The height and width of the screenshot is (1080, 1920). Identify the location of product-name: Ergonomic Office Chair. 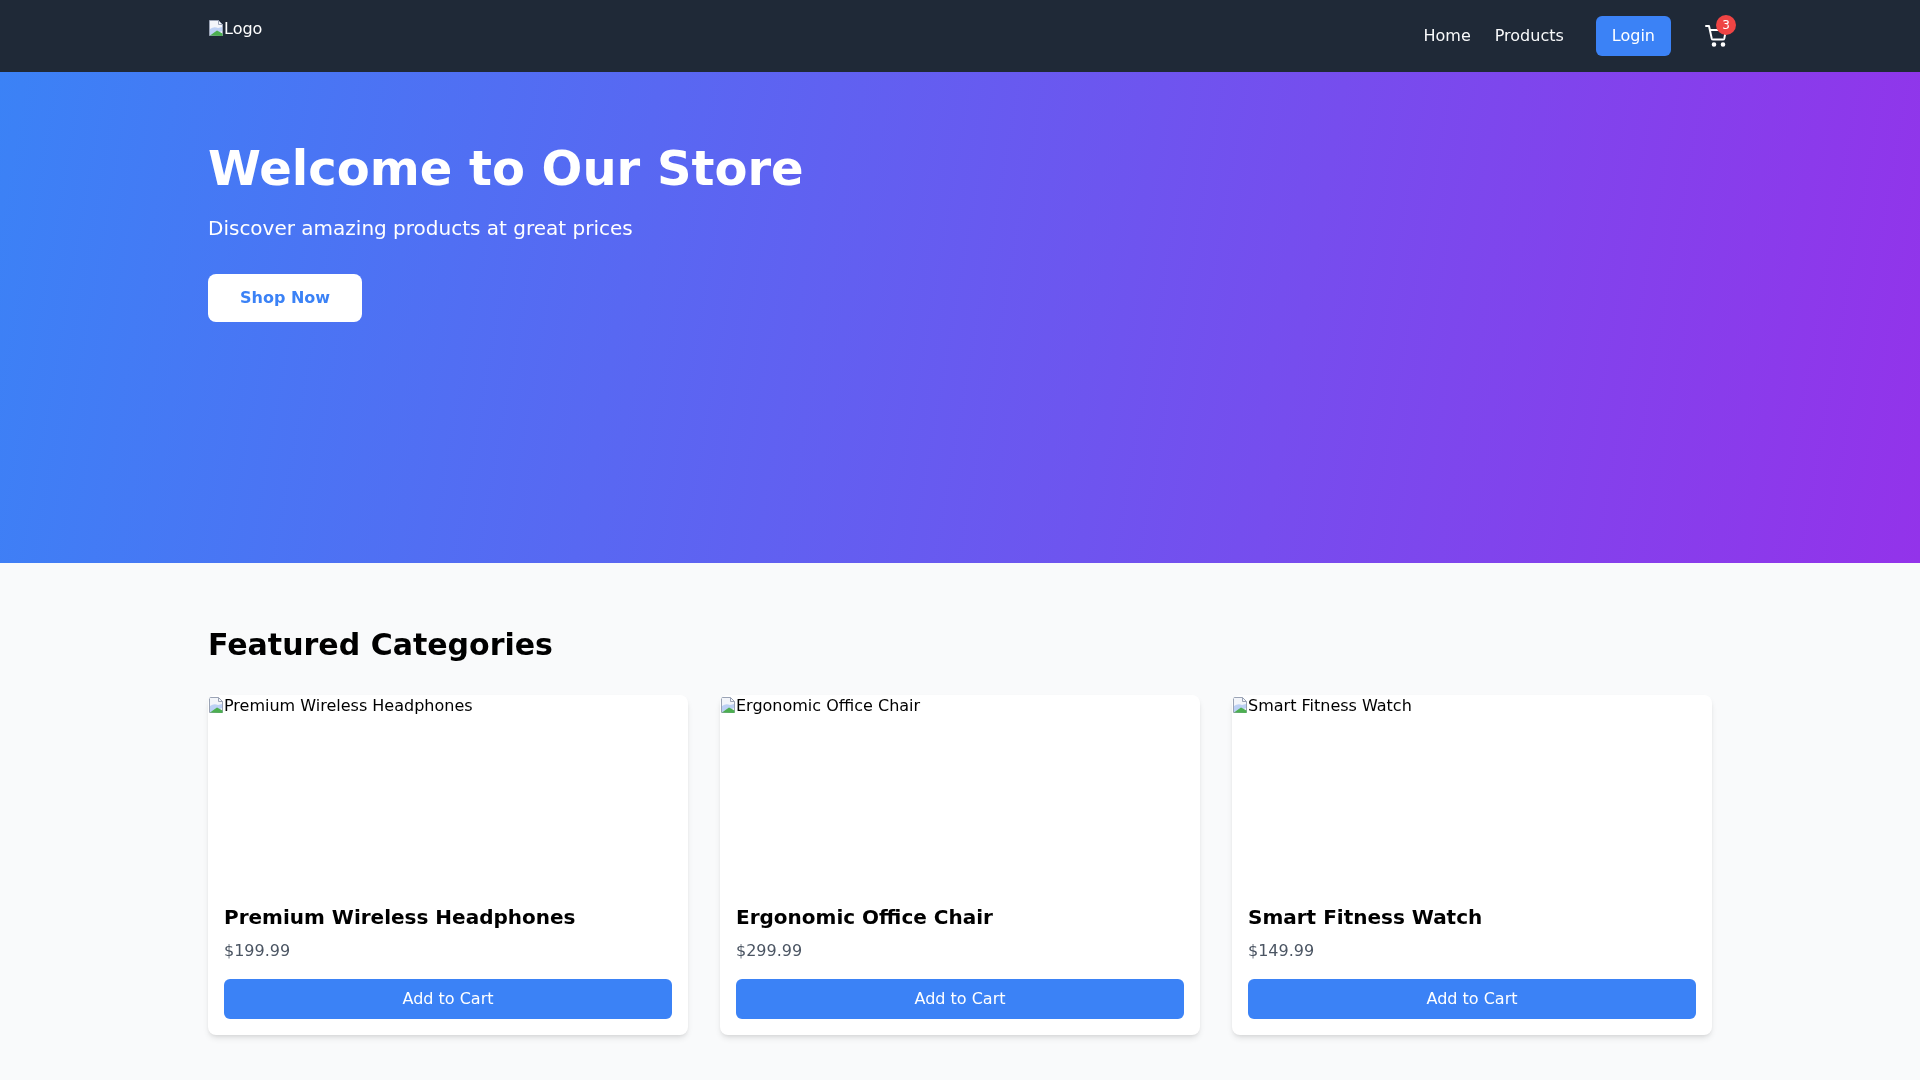
(864, 917).